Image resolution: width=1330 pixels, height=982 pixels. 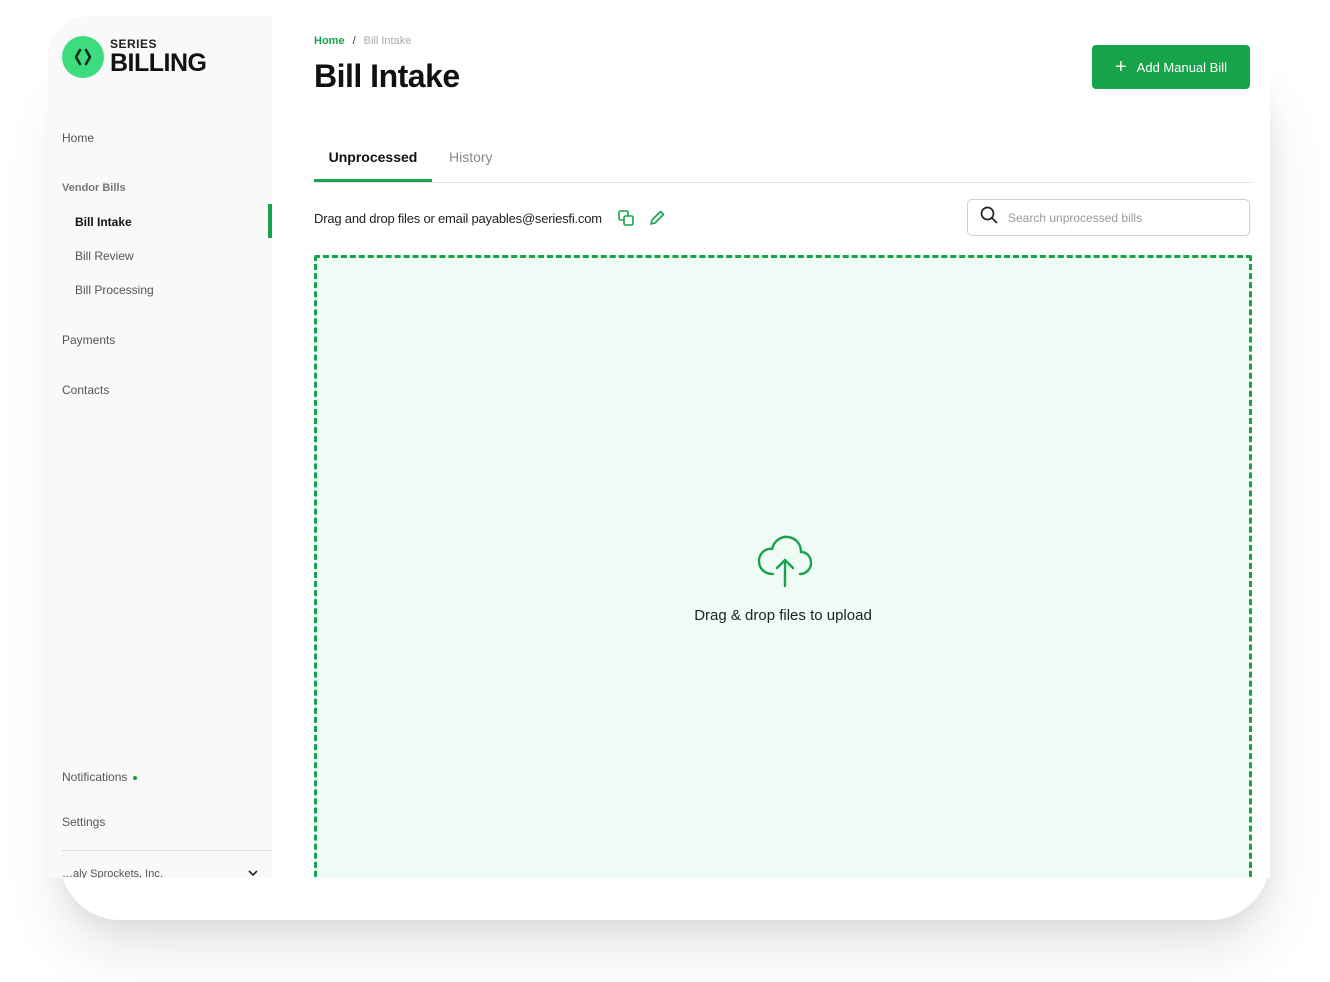 What do you see at coordinates (78, 138) in the screenshot?
I see `sidebar-item-home: Home` at bounding box center [78, 138].